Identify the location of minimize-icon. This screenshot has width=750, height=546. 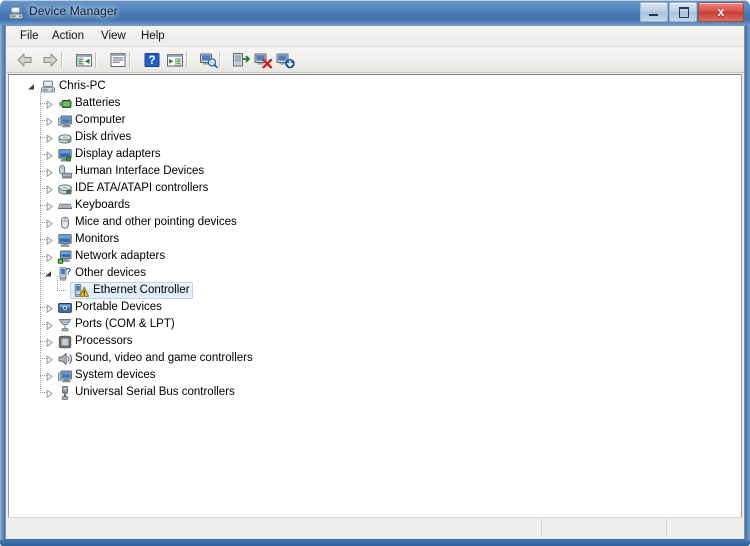
(653, 15).